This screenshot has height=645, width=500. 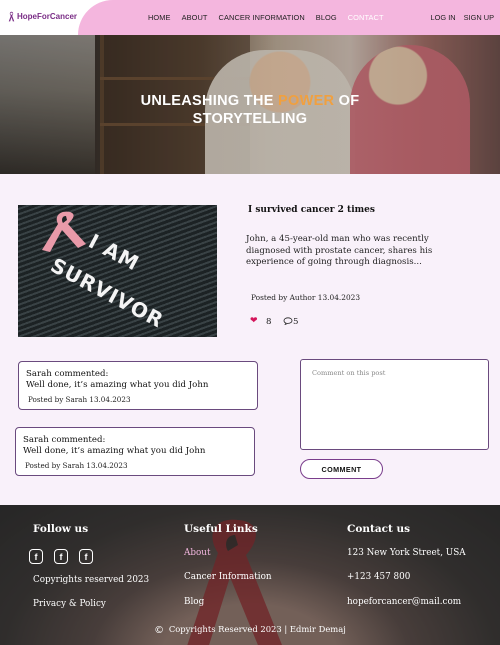 What do you see at coordinates (11, 16) in the screenshot?
I see `ribbon-icon` at bounding box center [11, 16].